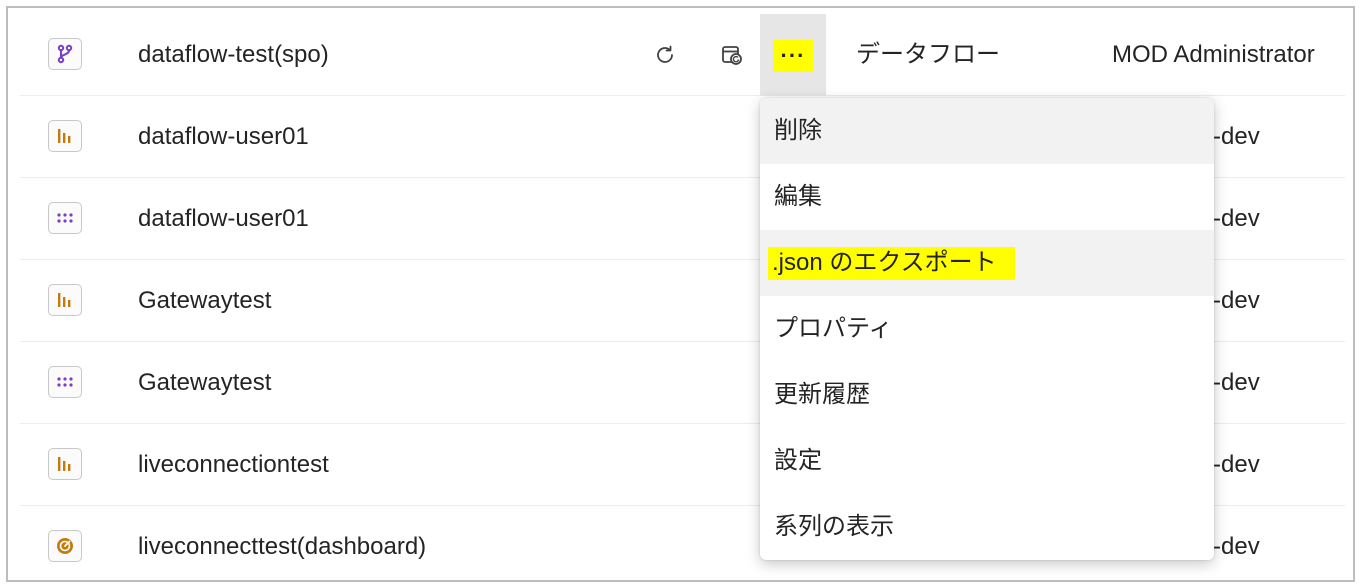  What do you see at coordinates (665, 55) in the screenshot?
I see `refresh-icon` at bounding box center [665, 55].